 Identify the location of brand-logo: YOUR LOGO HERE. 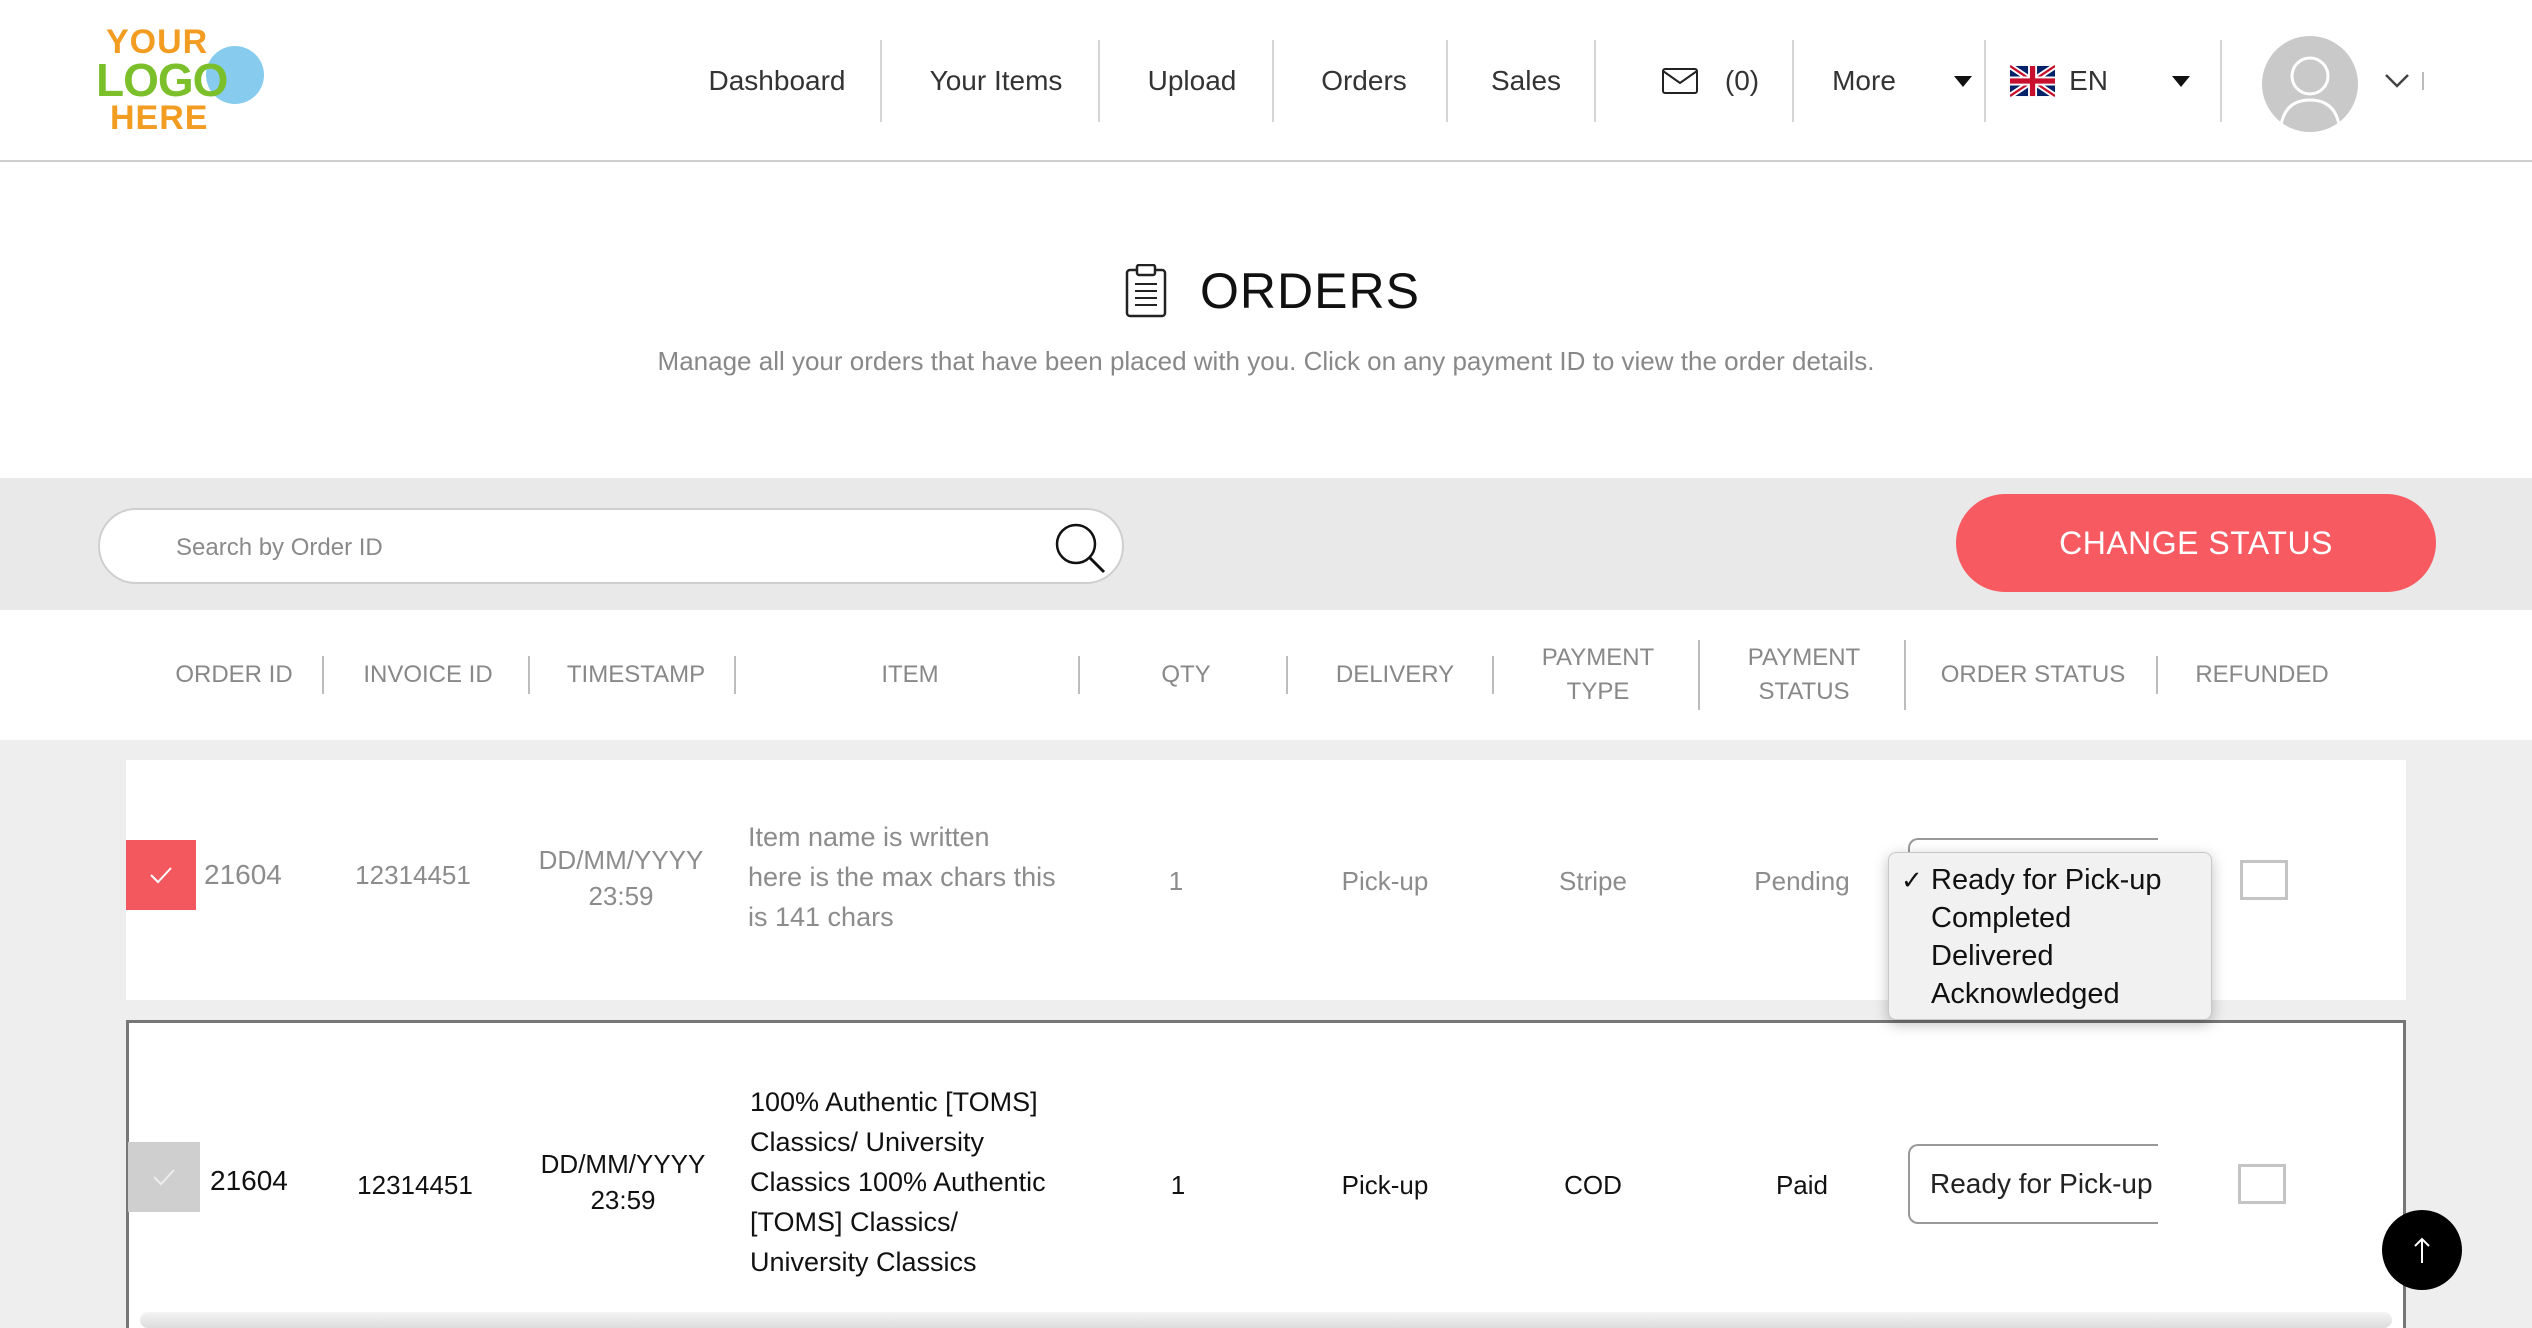
(182, 80).